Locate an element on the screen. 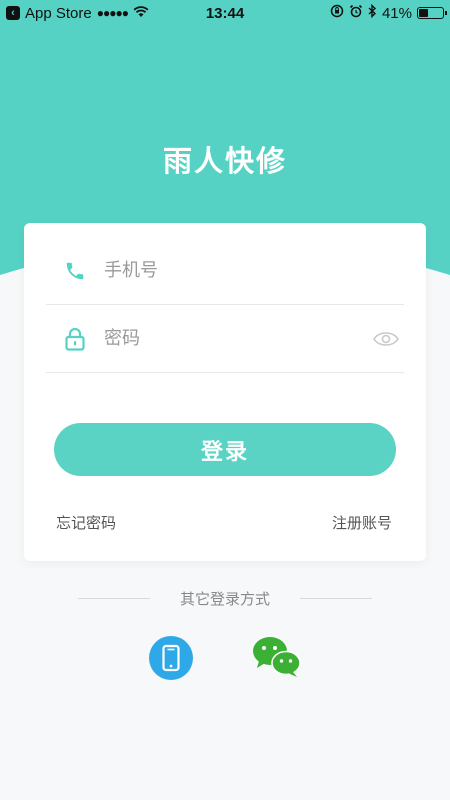 This screenshot has height=800, width=450. phone-icon is located at coordinates (75, 271).